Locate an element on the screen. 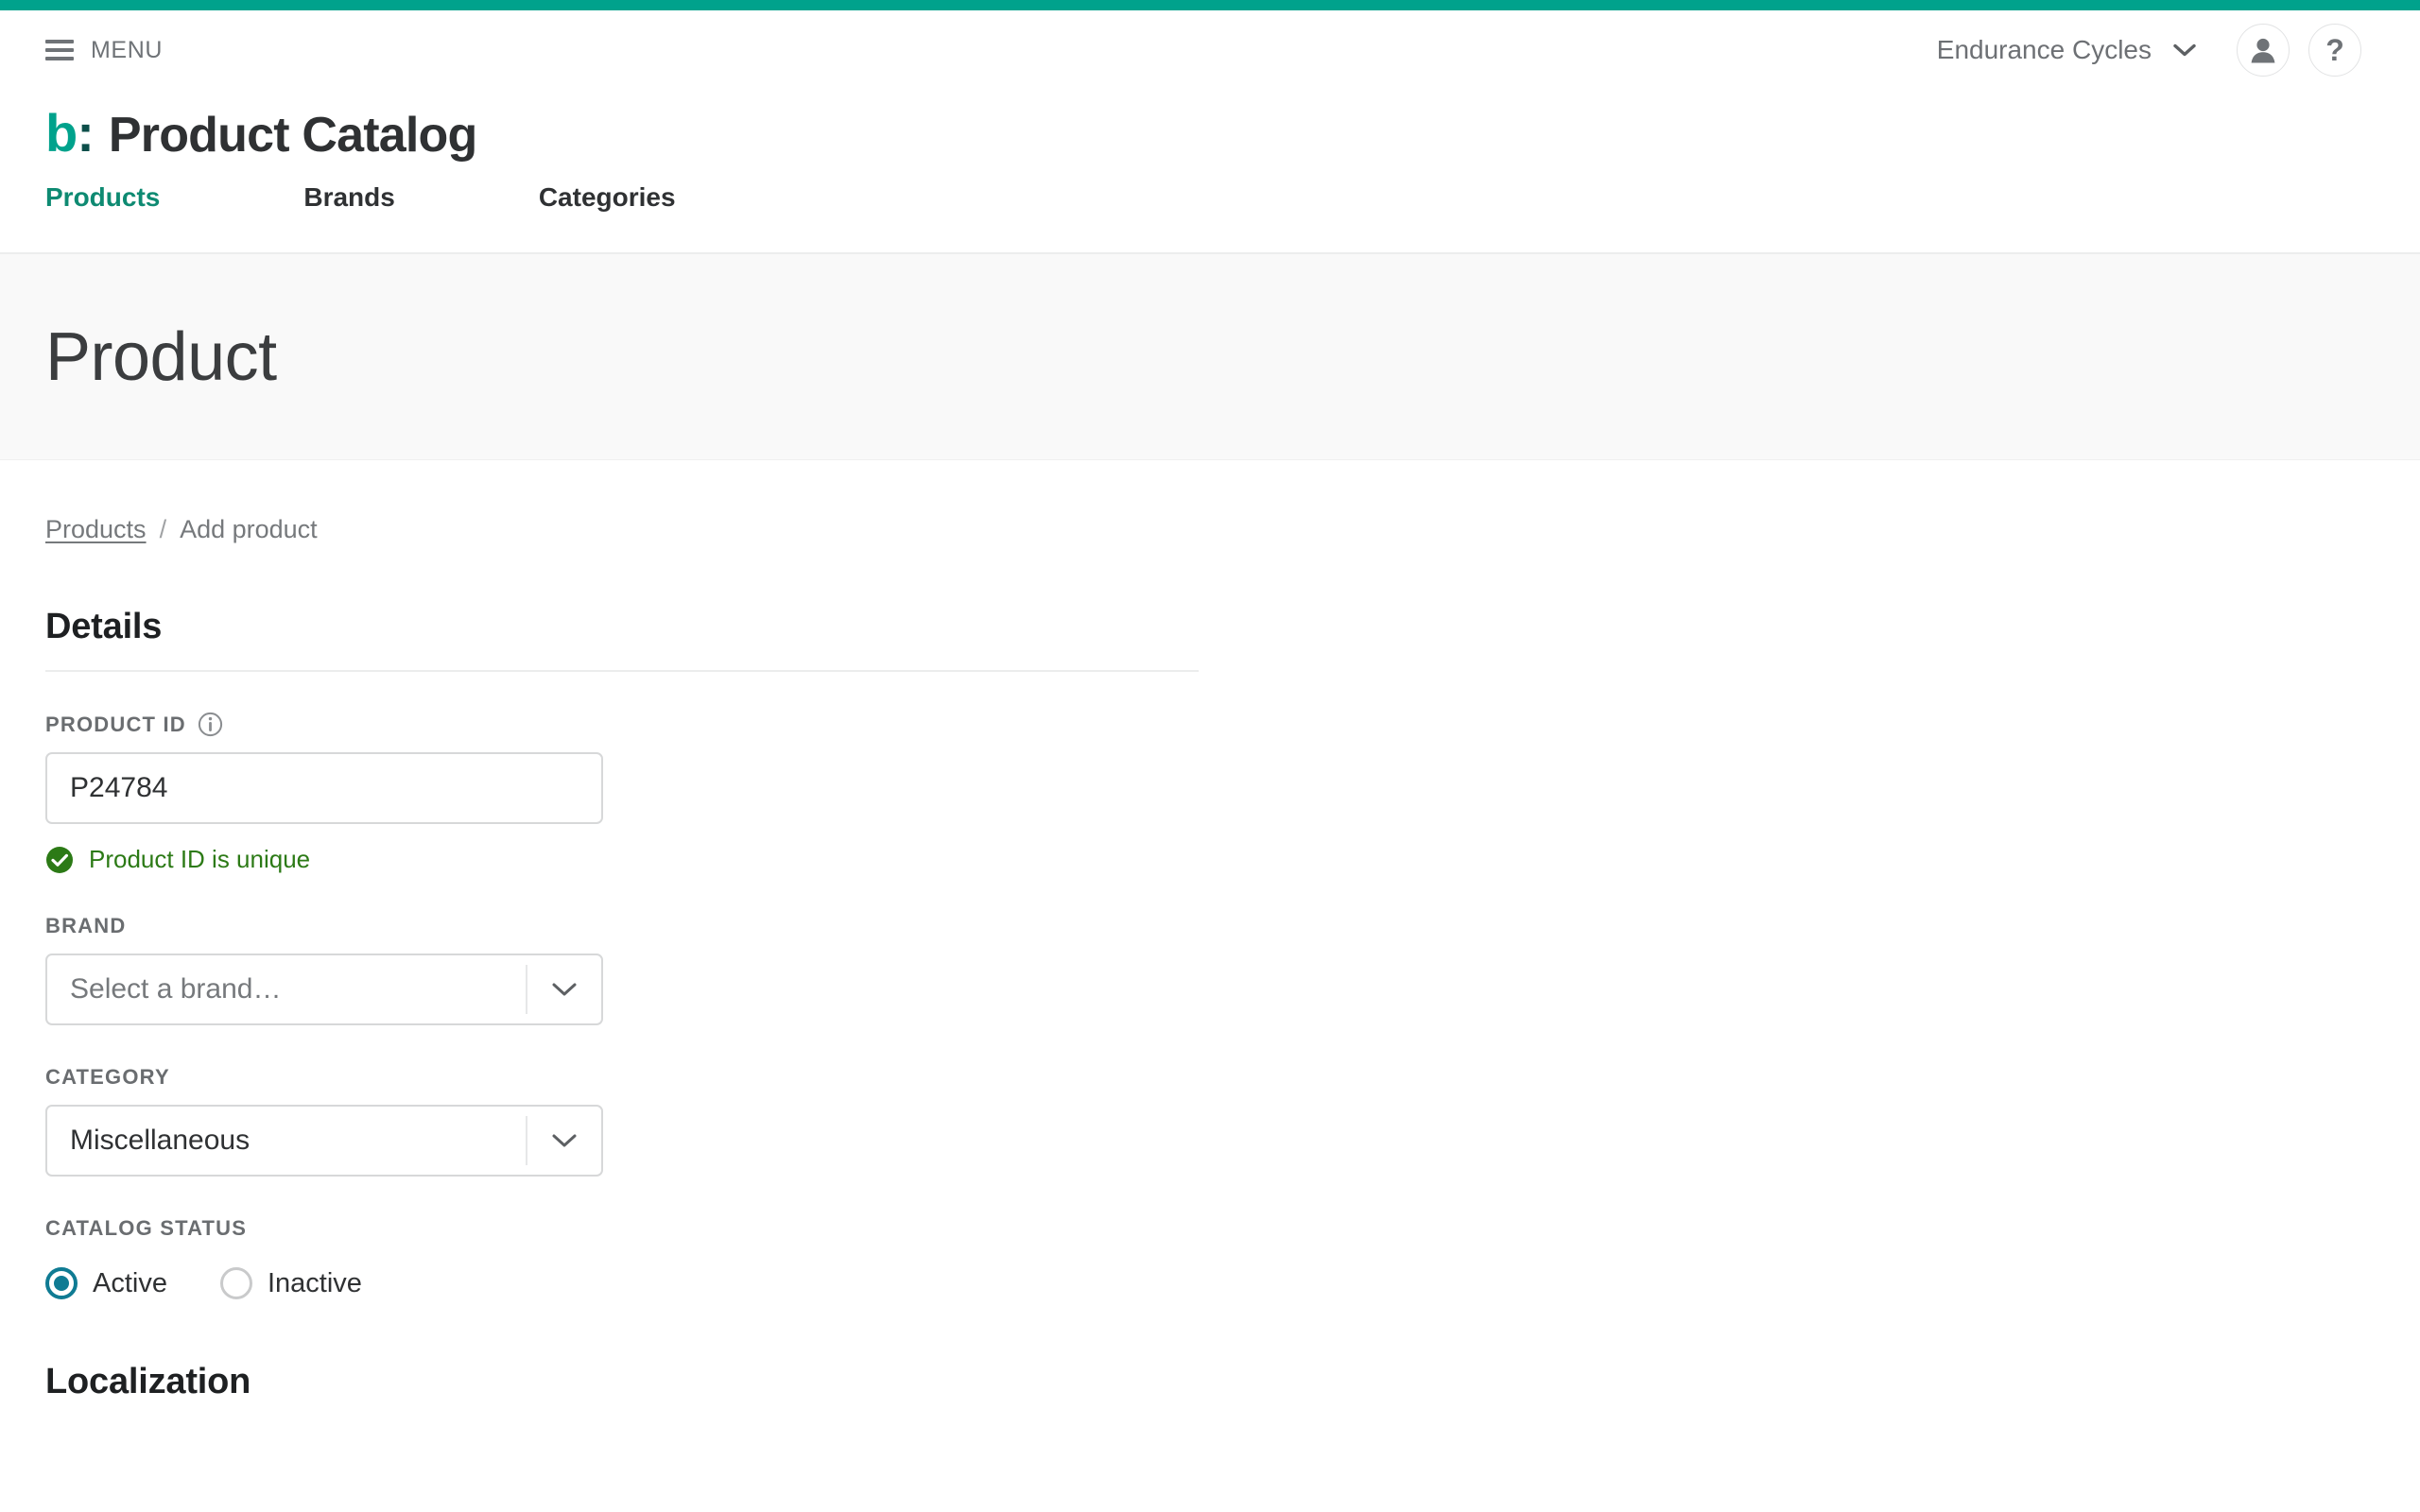 Image resolution: width=2420 pixels, height=1512 pixels. tab-products: Products is located at coordinates (103, 197).